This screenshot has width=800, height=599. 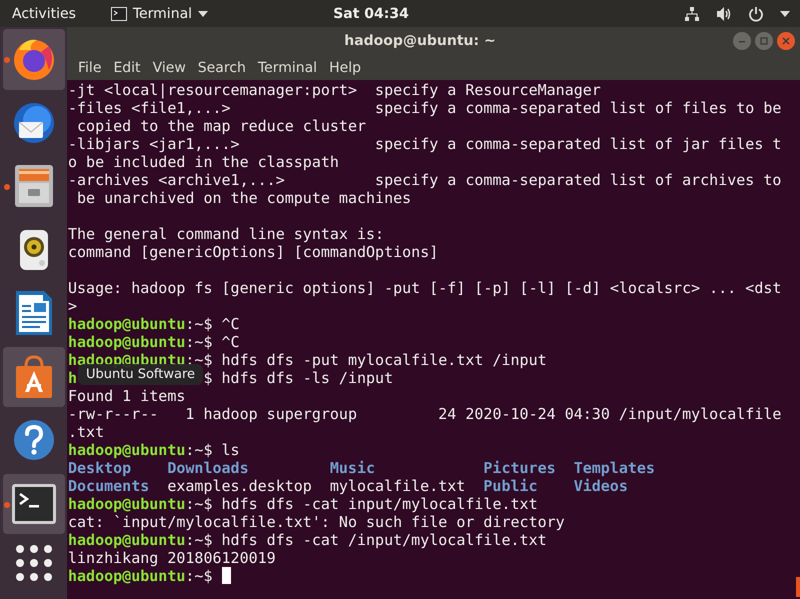 I want to click on directory-name: Desktop, so click(x=100, y=468).